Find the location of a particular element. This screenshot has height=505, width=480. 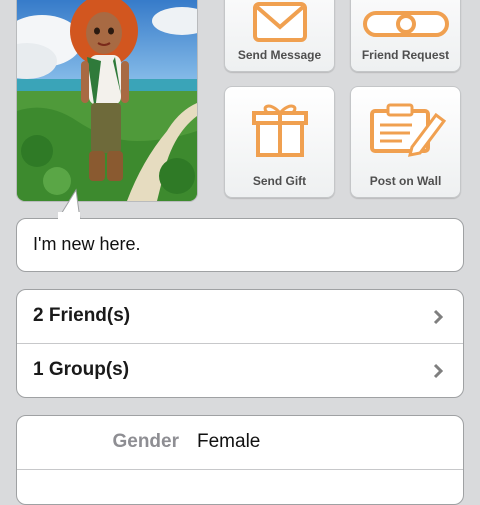

groups-row: 1 Group(s) is located at coordinates (240, 369).